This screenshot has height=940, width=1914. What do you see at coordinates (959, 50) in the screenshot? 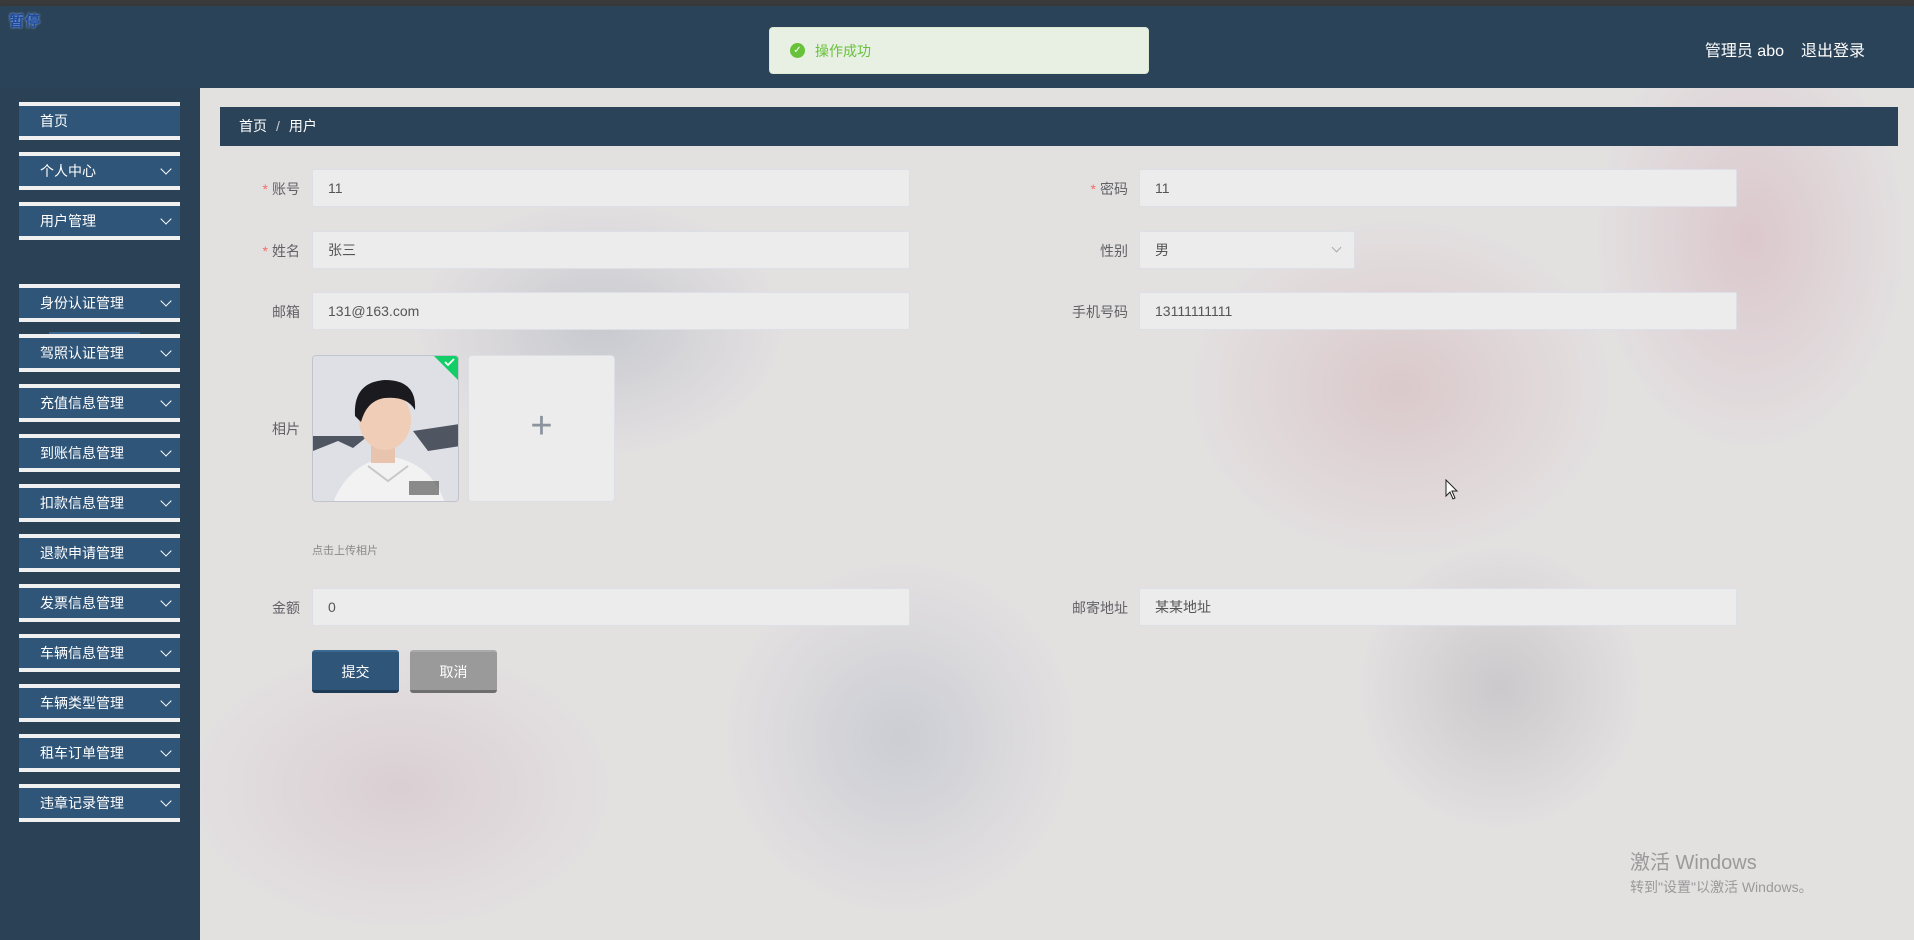
I see `success-toast: ✓ 操作成功` at bounding box center [959, 50].